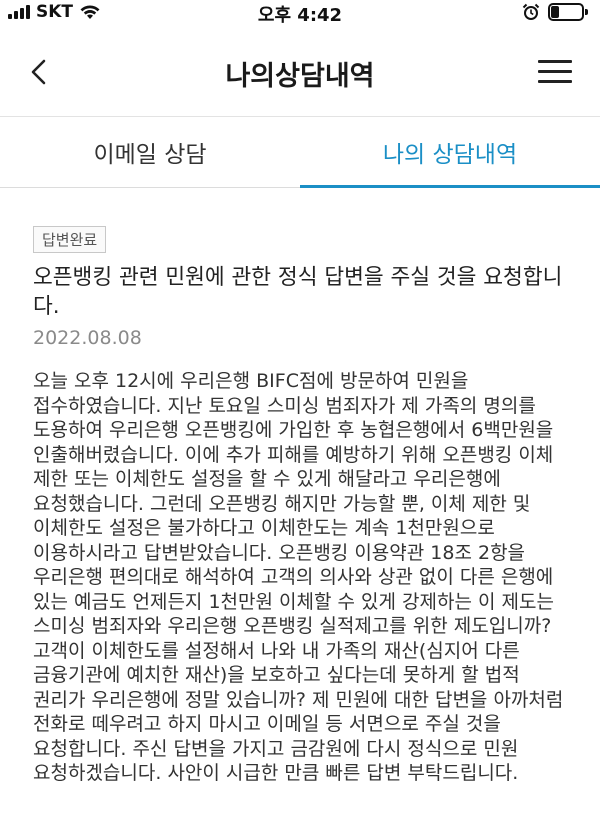 Image resolution: width=600 pixels, height=829 pixels. I want to click on tab-my-consultation-history: 나의 상담내역, so click(450, 152).